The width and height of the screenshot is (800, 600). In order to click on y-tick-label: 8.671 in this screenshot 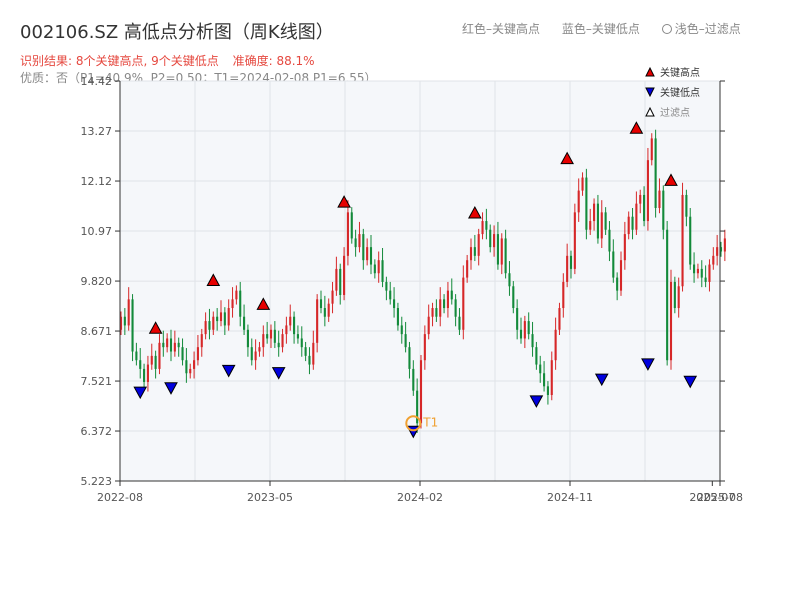, I will do `click(97, 331)`.